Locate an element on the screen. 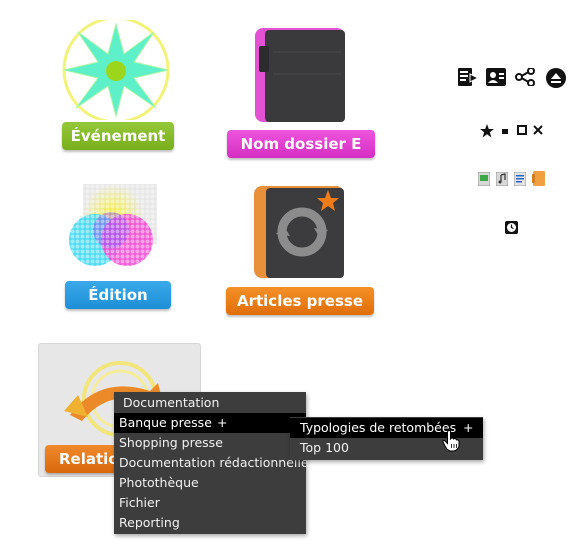 The width and height of the screenshot is (588, 558). menu-item-label: Banque presse is located at coordinates (165, 422).